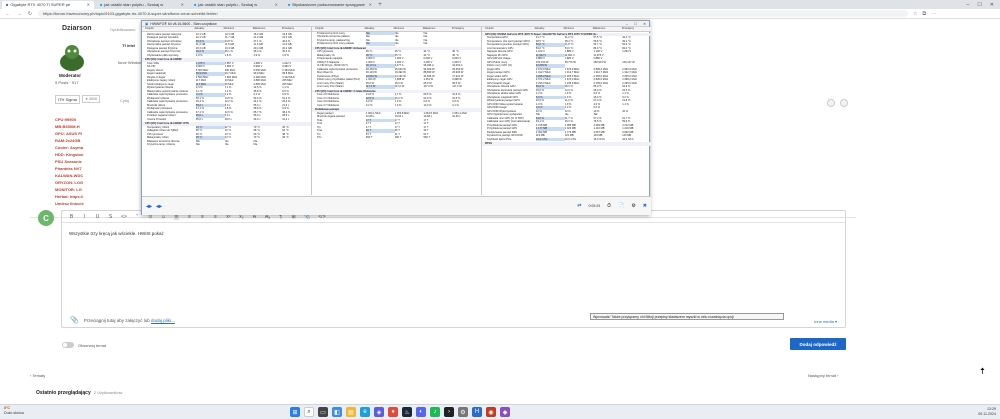 The image size is (1000, 419). Describe the element at coordinates (393, 412) in the screenshot. I see `chrome-icon: ●` at that location.